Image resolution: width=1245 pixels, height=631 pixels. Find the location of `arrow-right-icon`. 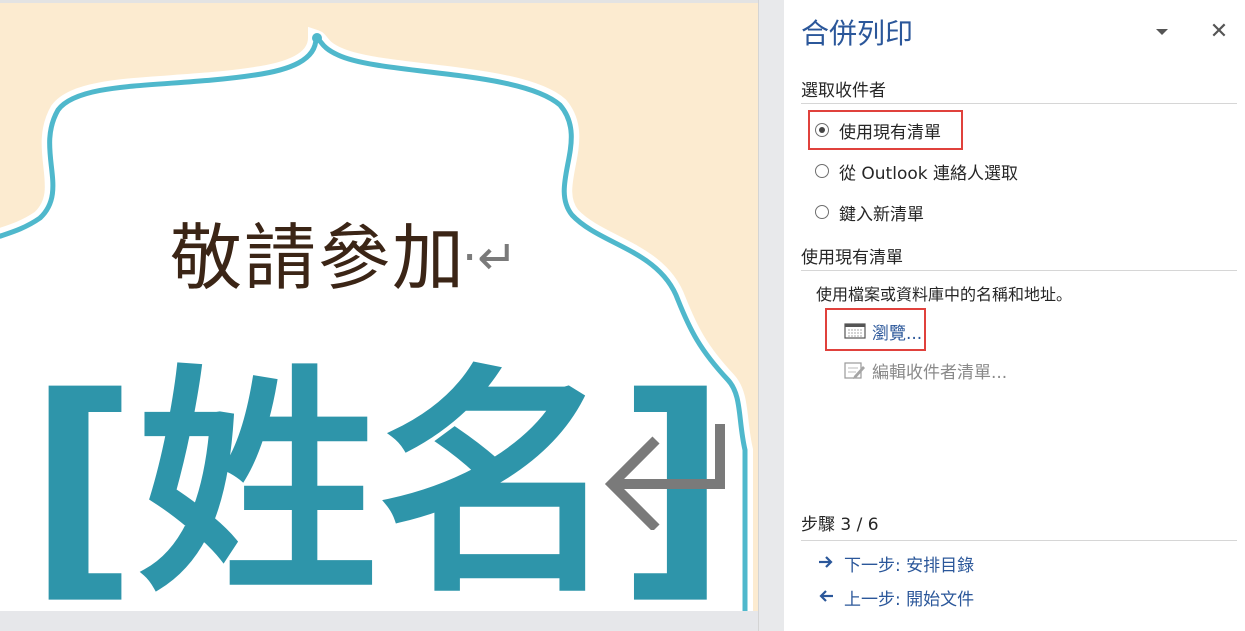

arrow-right-icon is located at coordinates (826, 563).